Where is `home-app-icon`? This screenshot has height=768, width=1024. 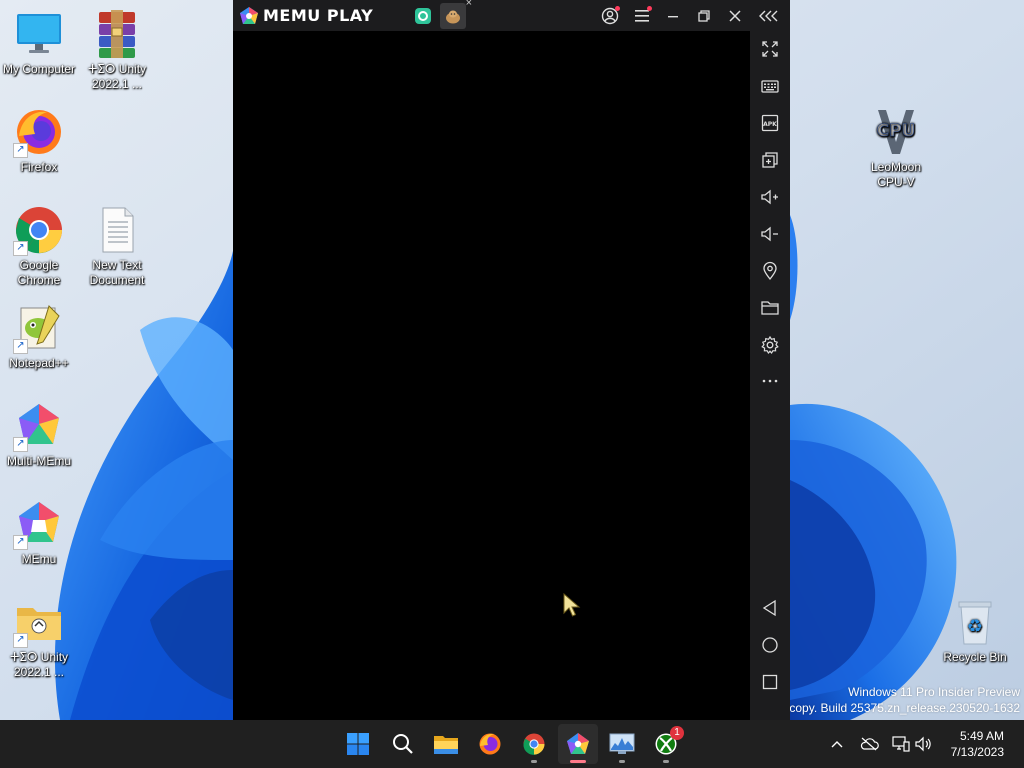 home-app-icon is located at coordinates (423, 16).